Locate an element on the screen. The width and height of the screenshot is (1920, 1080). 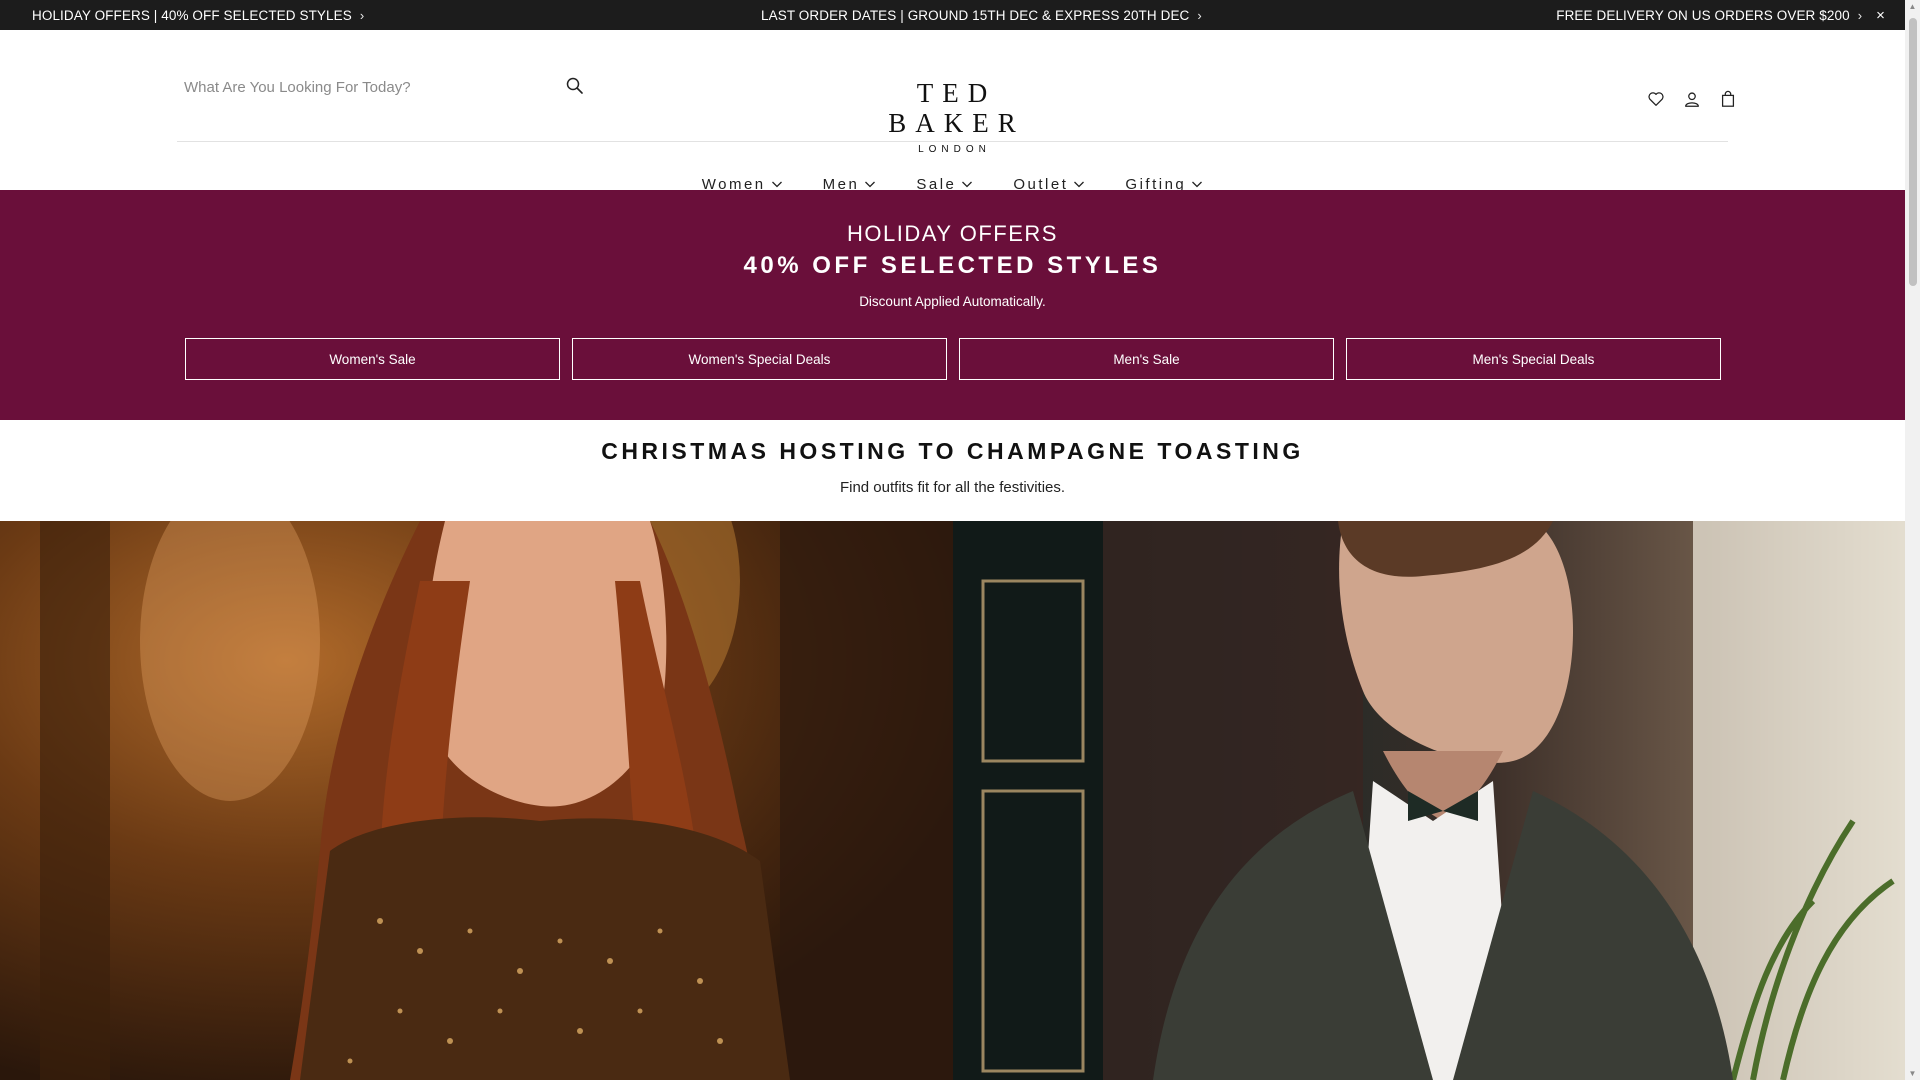
account-button is located at coordinates (1692, 99).